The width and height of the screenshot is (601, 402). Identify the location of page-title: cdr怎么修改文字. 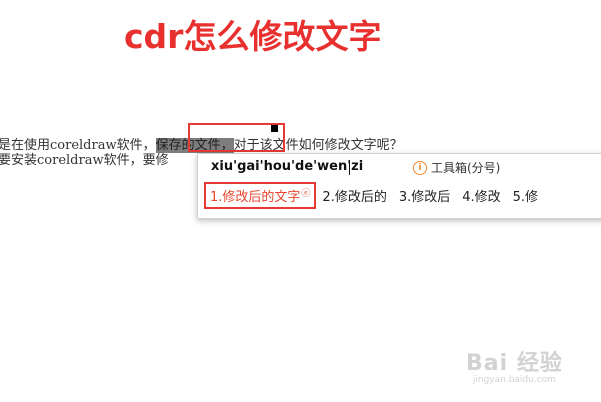
(253, 36).